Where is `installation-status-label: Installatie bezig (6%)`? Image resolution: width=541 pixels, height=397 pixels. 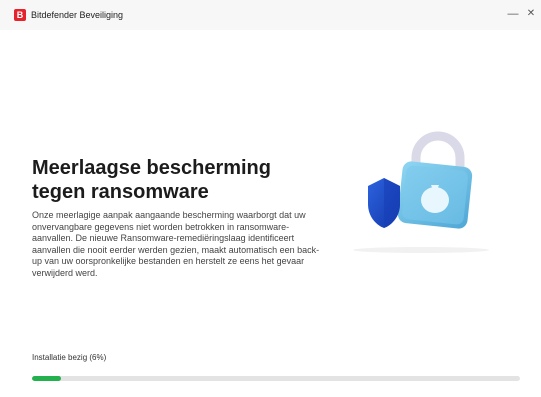 installation-status-label: Installatie bezig (6%) is located at coordinates (69, 357).